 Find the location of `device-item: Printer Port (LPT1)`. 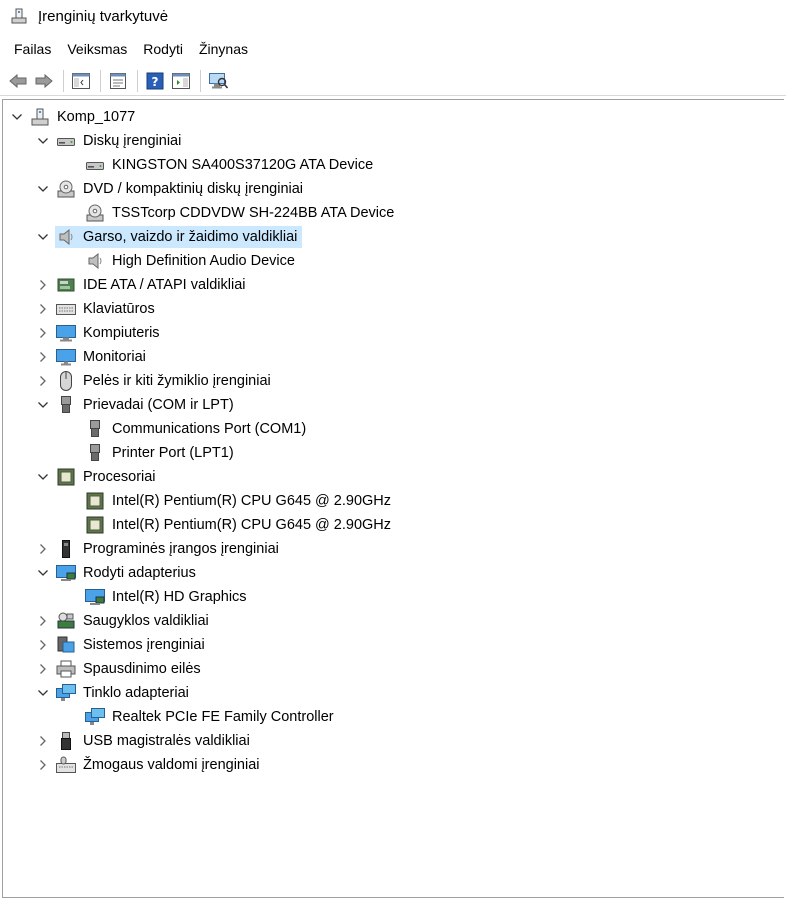

device-item: Printer Port (LPT1) is located at coordinates (393, 453).